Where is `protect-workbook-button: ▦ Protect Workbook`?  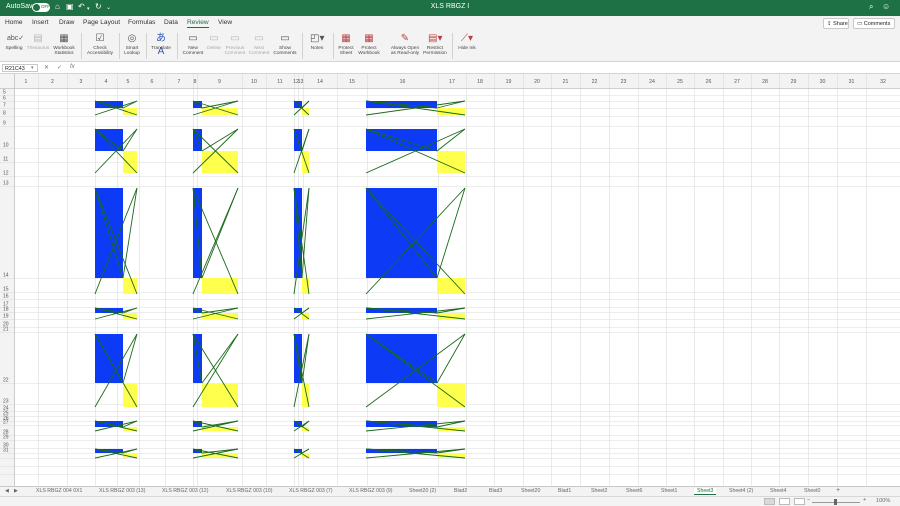
protect-workbook-button: ▦ Protect Workbook is located at coordinates (369, 44).